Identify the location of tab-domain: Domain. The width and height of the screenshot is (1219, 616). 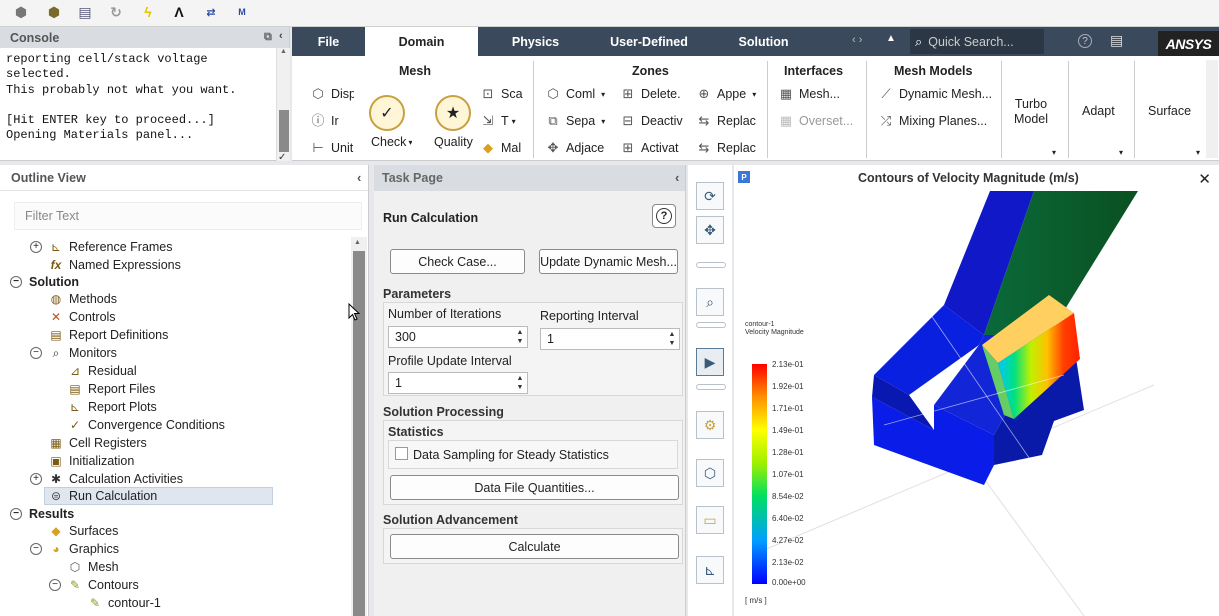
(421, 41).